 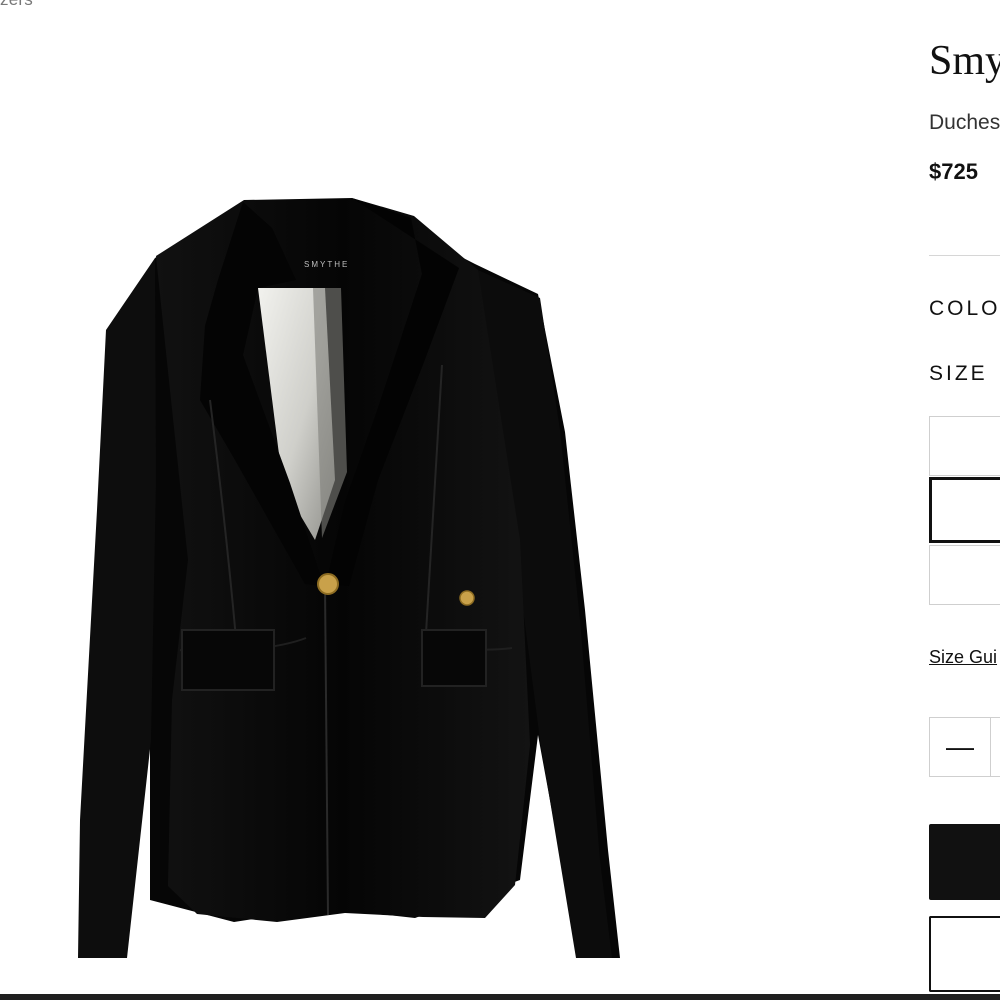 What do you see at coordinates (16, 5) in the screenshot?
I see `breadcrumb: zers` at bounding box center [16, 5].